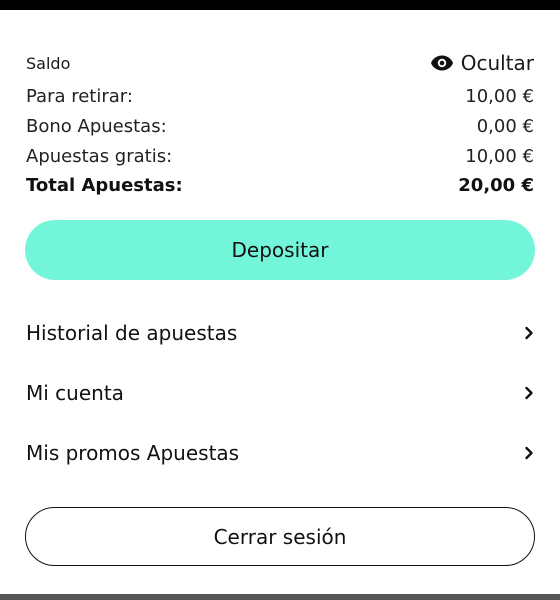 The image size is (560, 600). What do you see at coordinates (132, 333) in the screenshot?
I see `menu-item-label: Historial de apuestas` at bounding box center [132, 333].